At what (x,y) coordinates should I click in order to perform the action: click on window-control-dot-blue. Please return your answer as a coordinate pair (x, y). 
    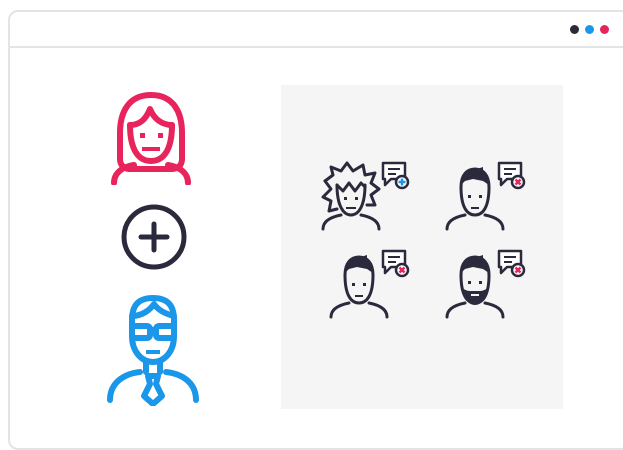
    Looking at the image, I should click on (589, 29).